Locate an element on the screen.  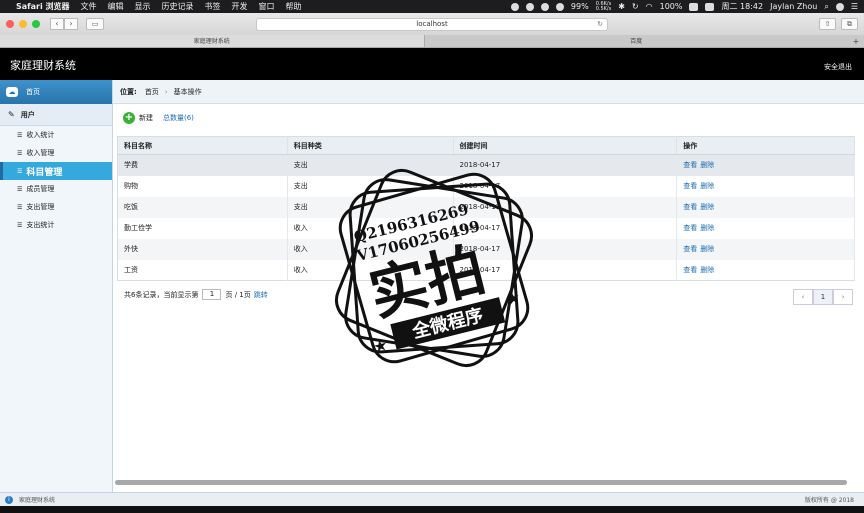
logout-link: 安全退出 is located at coordinates (838, 67).